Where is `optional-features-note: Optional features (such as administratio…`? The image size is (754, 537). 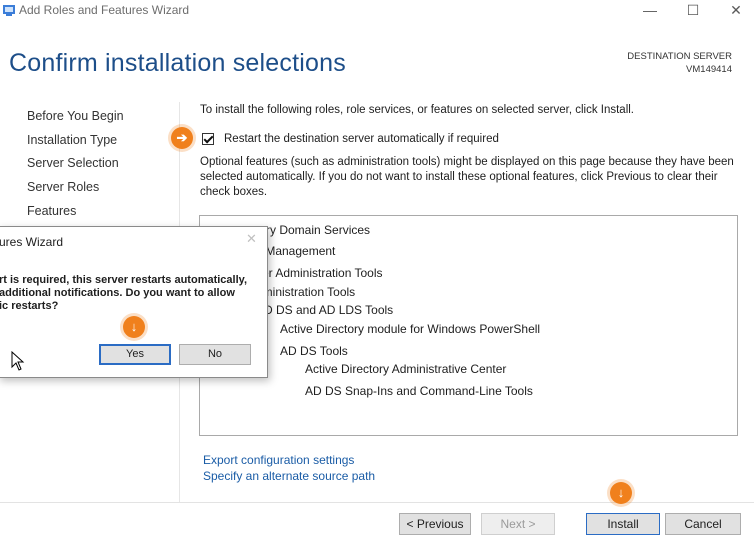
optional-features-note: Optional features (such as administratio… is located at coordinates (467, 177).